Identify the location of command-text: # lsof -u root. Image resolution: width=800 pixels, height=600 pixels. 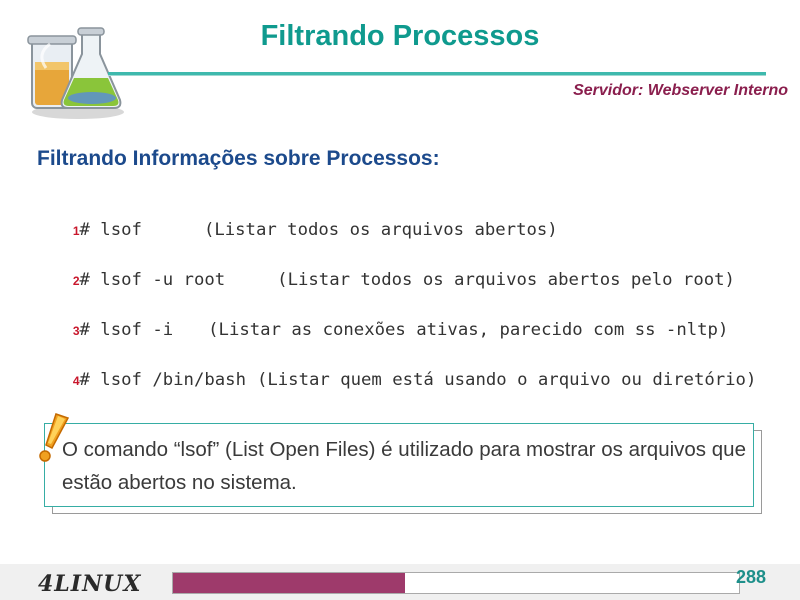
(152, 280).